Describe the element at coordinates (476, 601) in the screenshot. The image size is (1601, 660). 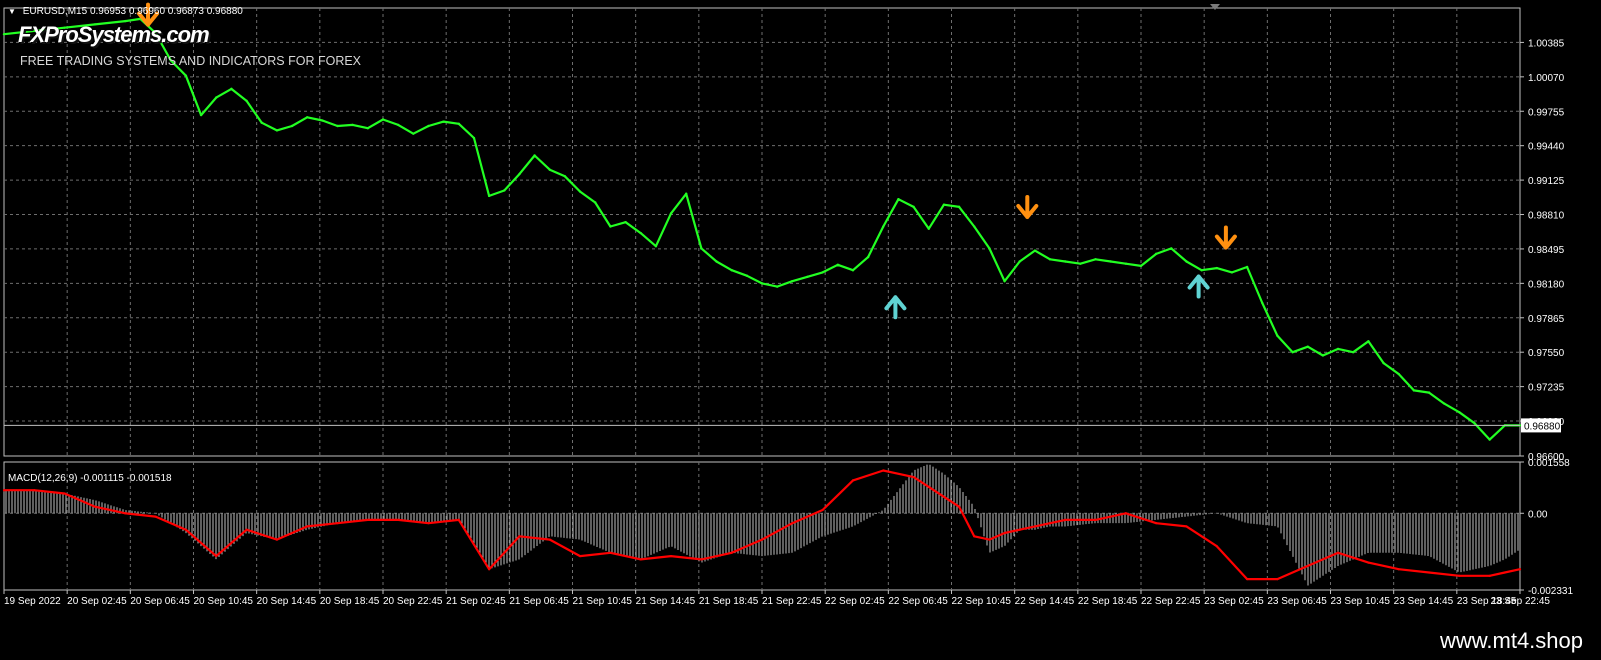
I see `time-tick-label: 21 Sep 02:45` at that location.